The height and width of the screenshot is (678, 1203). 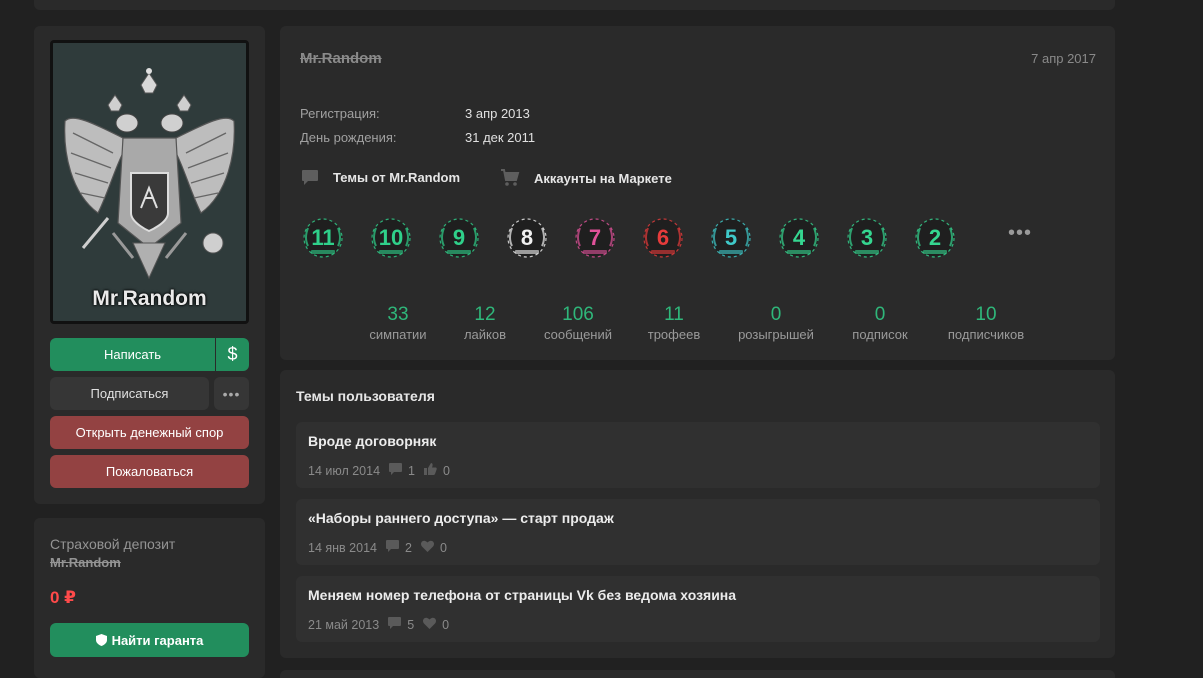 I want to click on birthday-label: День рождения:, so click(x=348, y=137).